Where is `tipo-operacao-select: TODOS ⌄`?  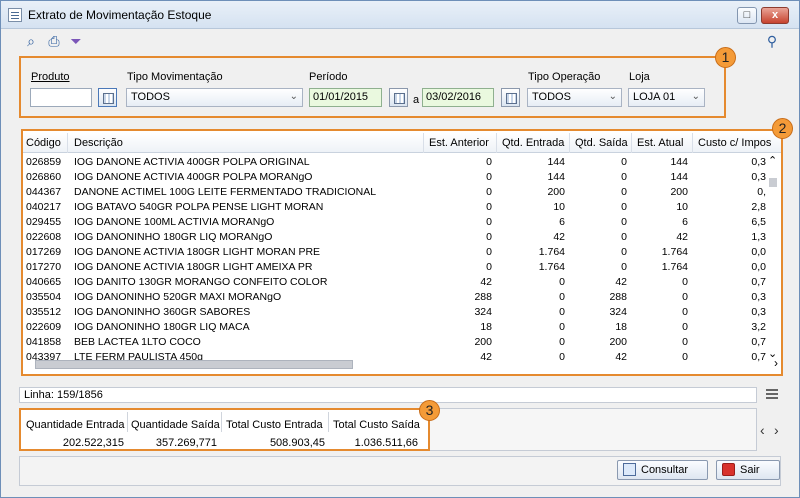
tipo-operacao-select: TODOS ⌄ is located at coordinates (574, 97).